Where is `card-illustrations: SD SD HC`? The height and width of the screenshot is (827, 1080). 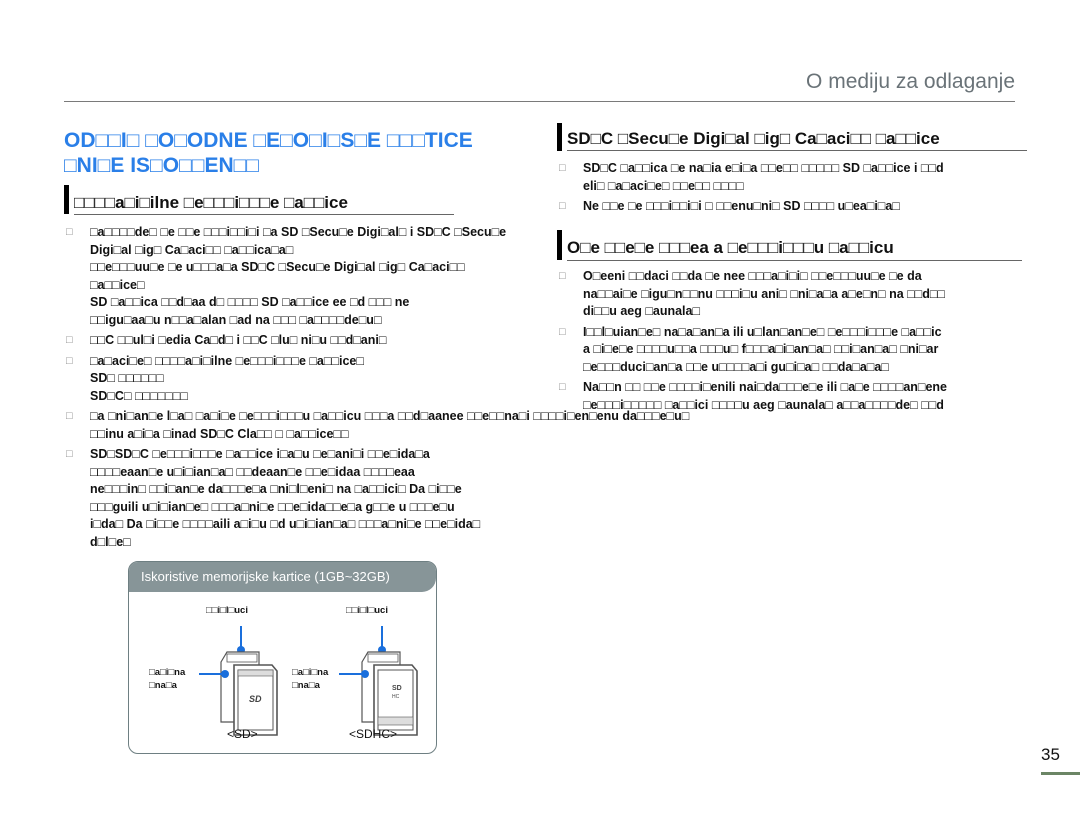 card-illustrations: SD SD HC is located at coordinates (308, 681).